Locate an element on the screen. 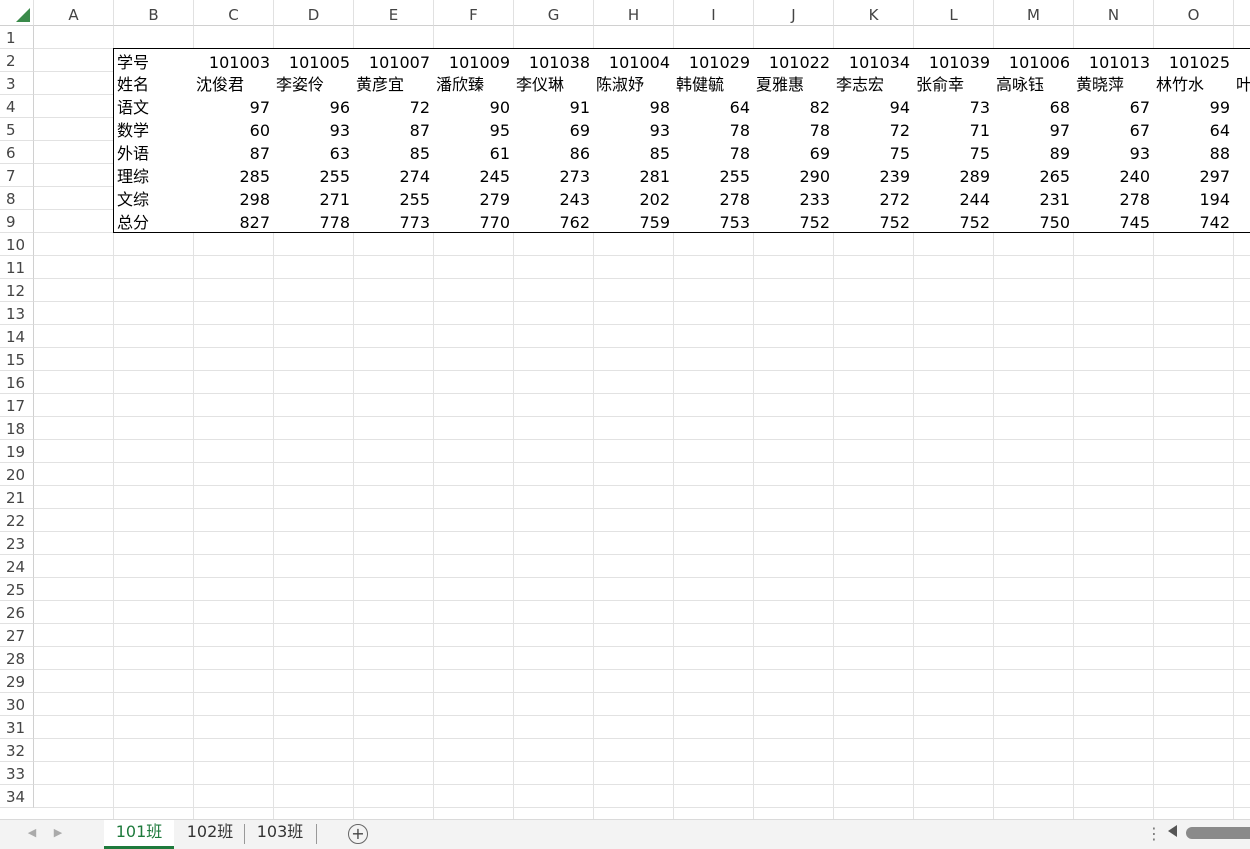 The image size is (1250, 849). score-cell: 279 is located at coordinates (473, 198).